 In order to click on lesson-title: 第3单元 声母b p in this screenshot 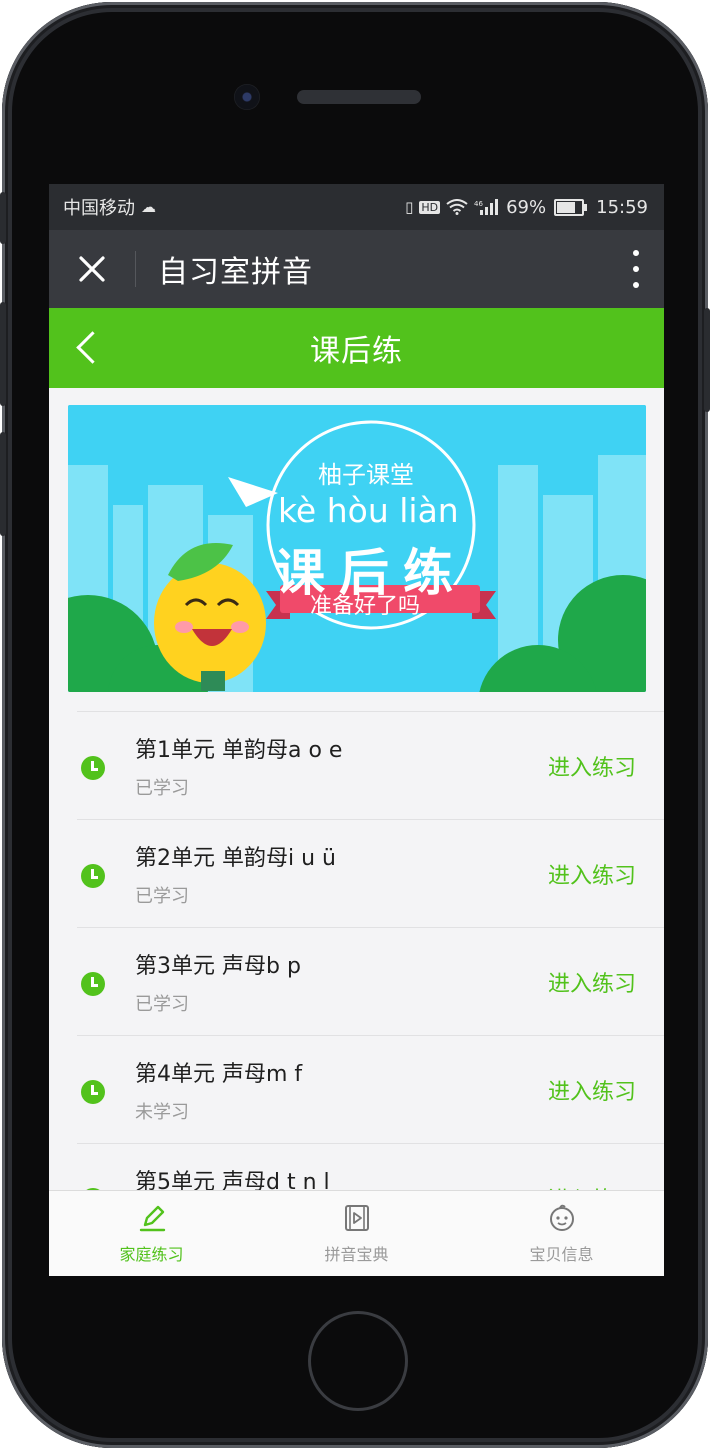, I will do `click(218, 966)`.